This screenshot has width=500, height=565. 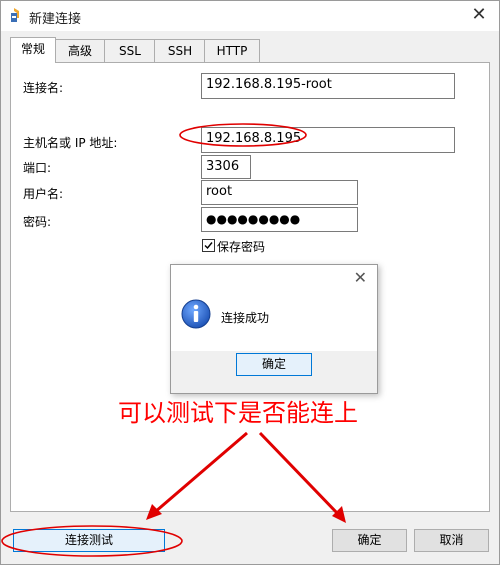 I want to click on app-icon, so click(x=15, y=15).